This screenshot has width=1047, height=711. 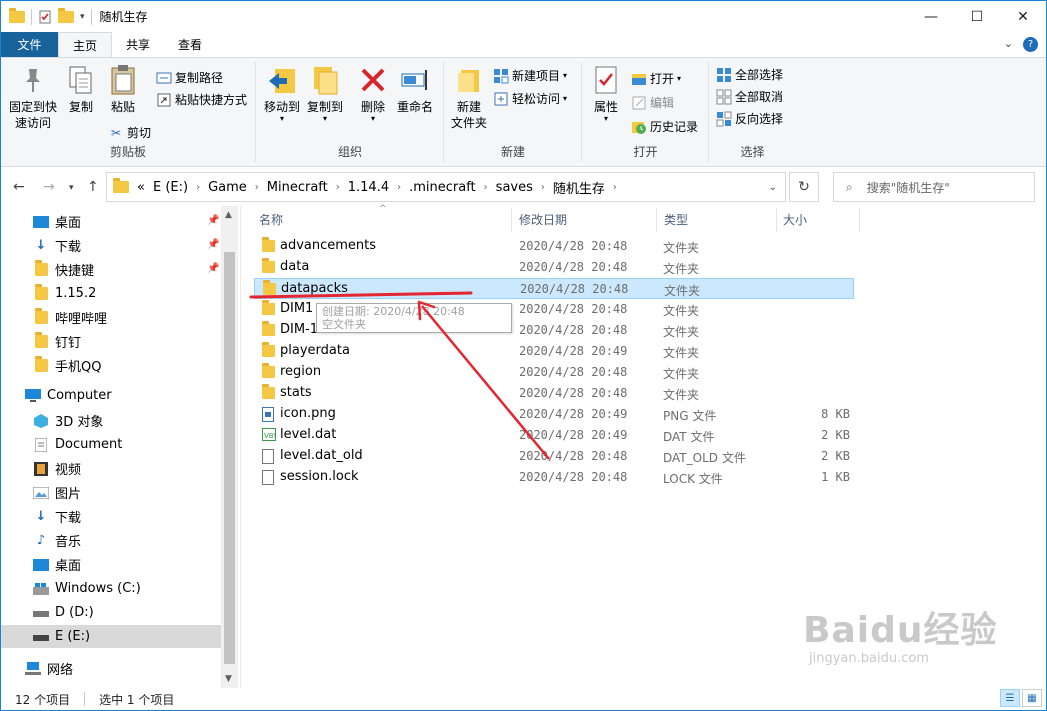 What do you see at coordinates (282, 93) in the screenshot?
I see `move-to-button: 移动到 ▾` at bounding box center [282, 93].